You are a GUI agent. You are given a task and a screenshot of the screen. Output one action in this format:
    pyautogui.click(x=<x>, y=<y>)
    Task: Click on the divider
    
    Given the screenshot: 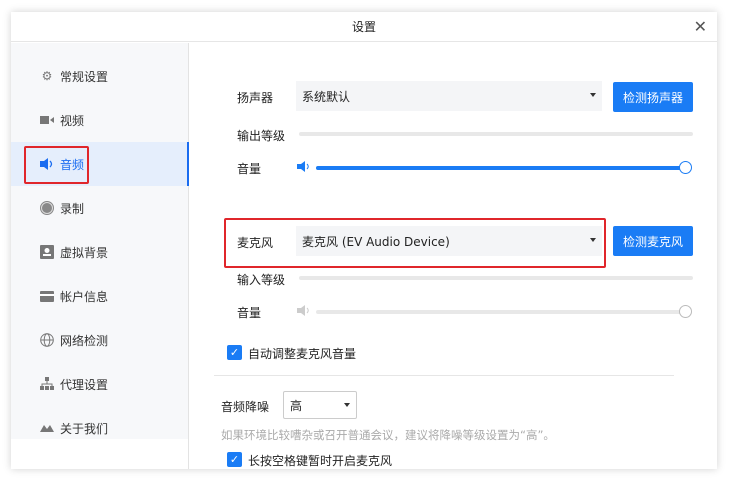 What is the action you would take?
    pyautogui.click(x=444, y=375)
    